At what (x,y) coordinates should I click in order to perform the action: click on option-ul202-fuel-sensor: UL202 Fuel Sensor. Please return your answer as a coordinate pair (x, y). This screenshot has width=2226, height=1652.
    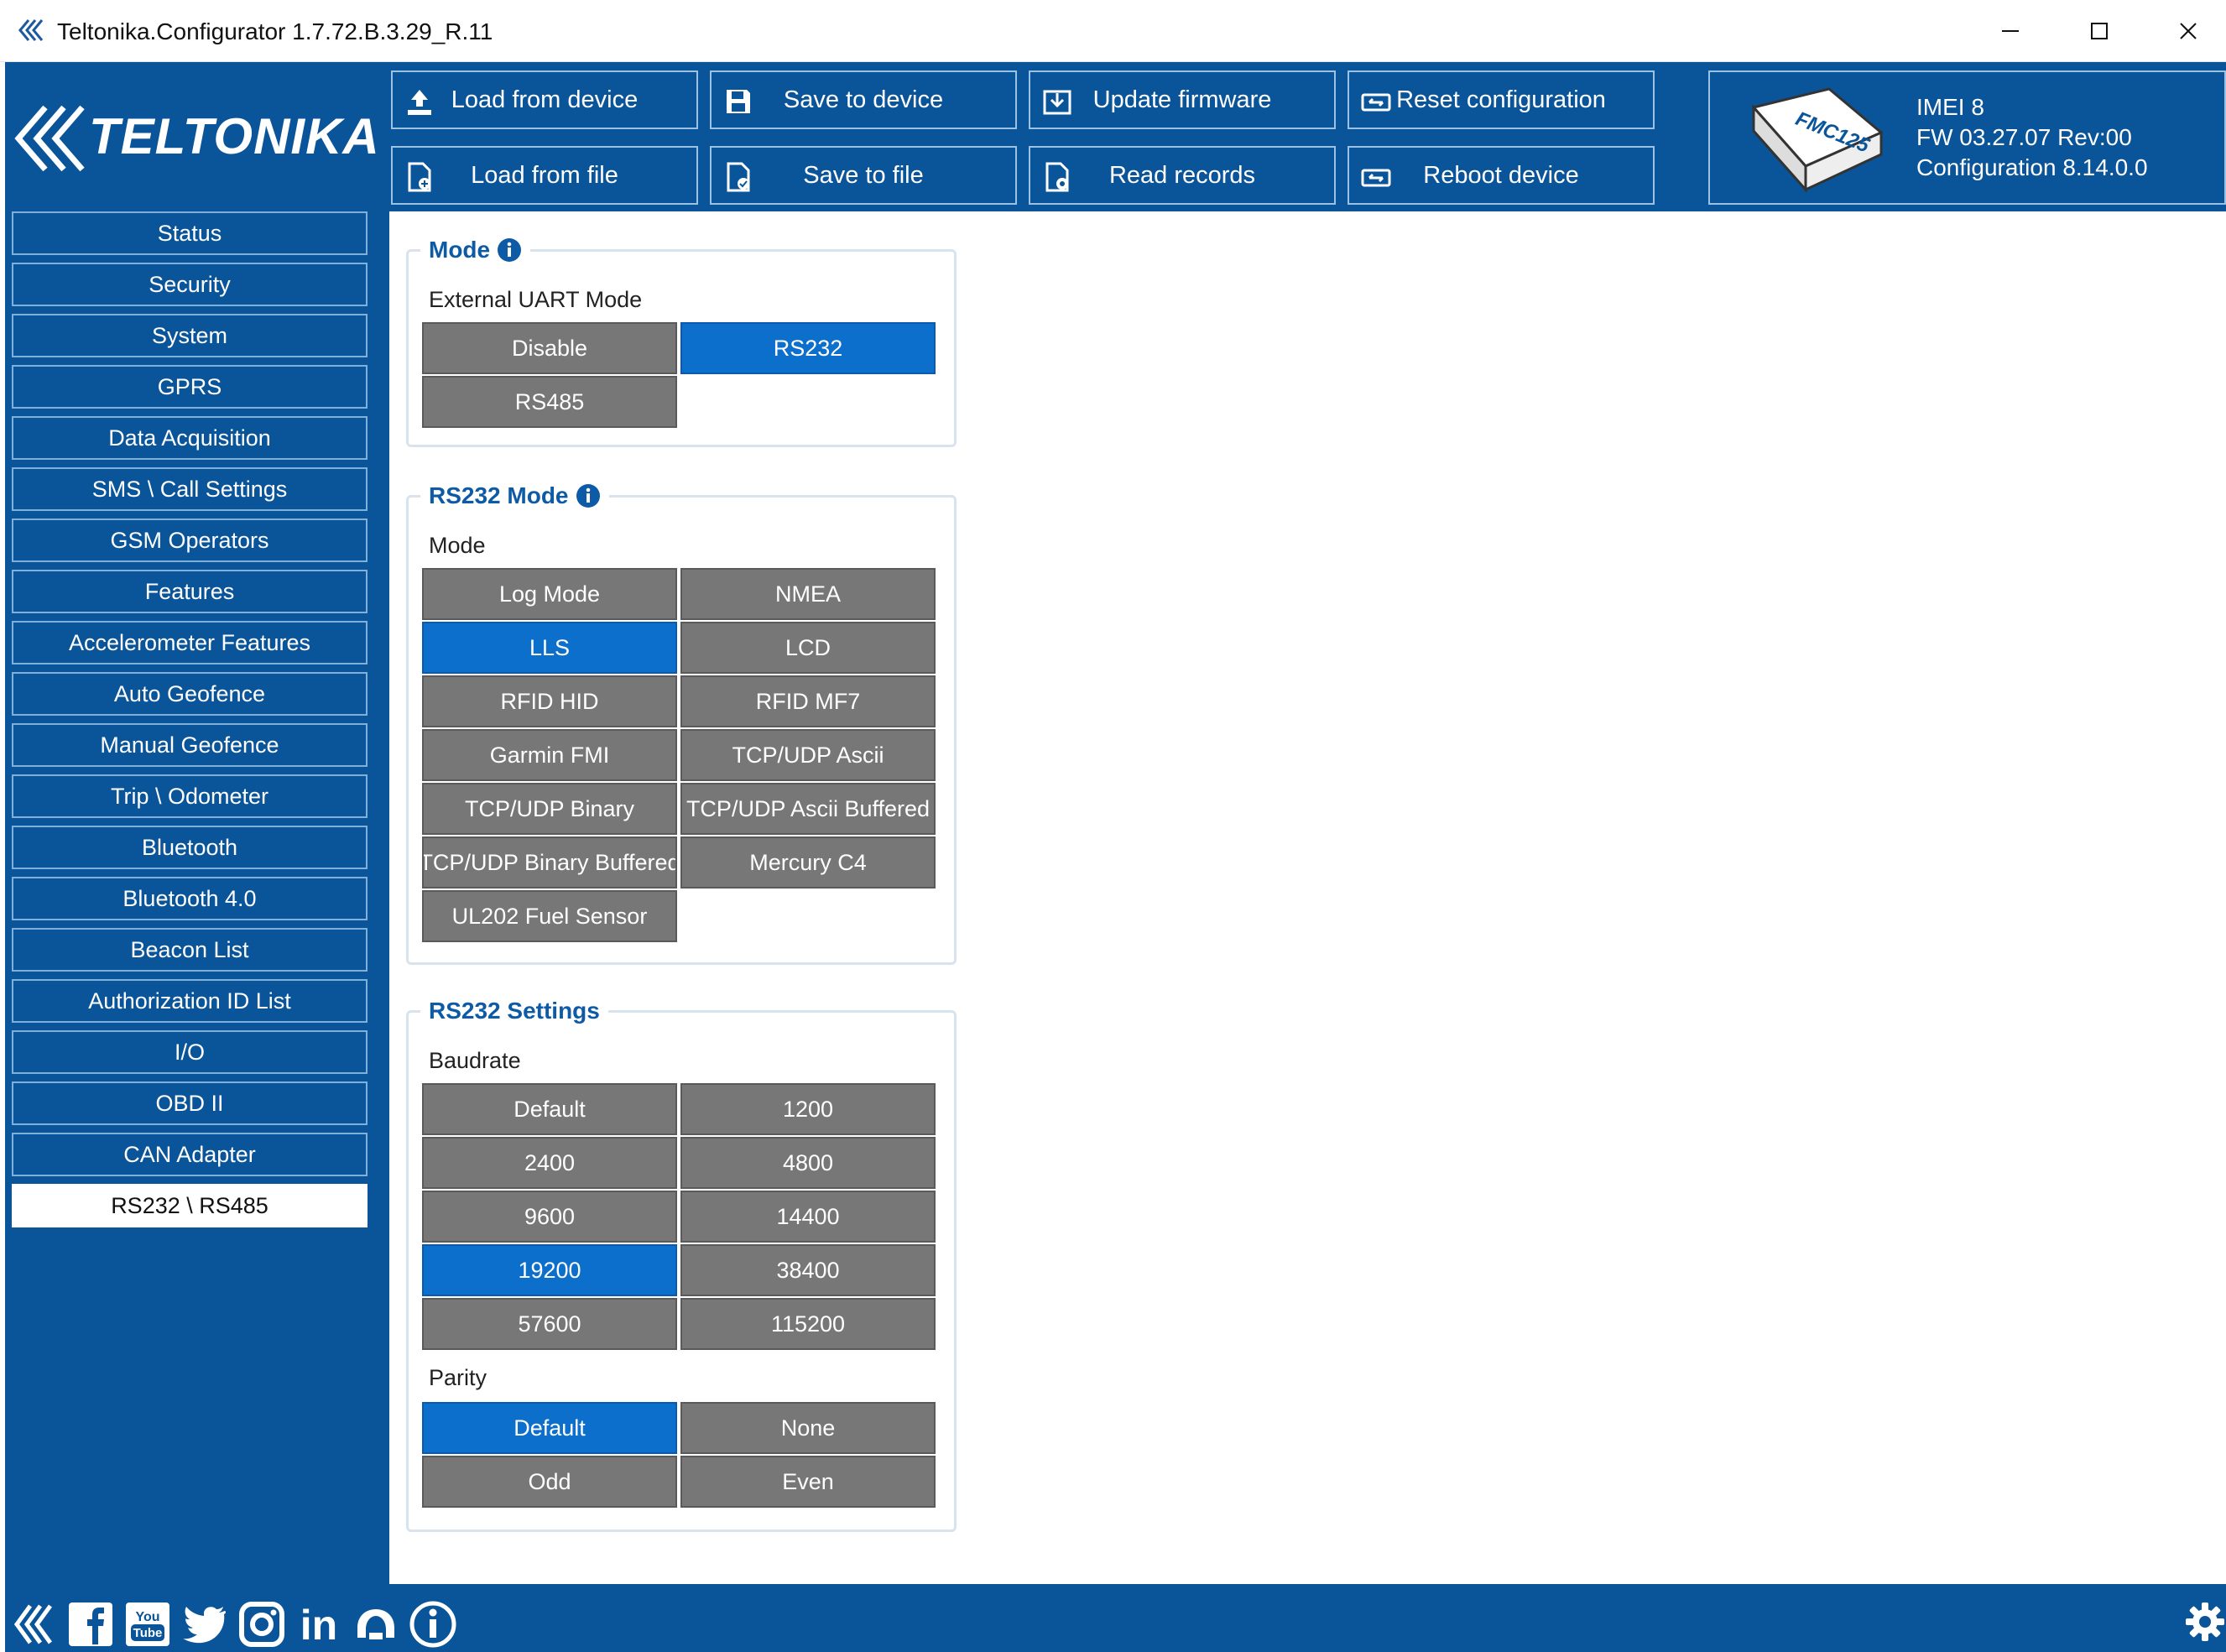
    Looking at the image, I should click on (549, 916).